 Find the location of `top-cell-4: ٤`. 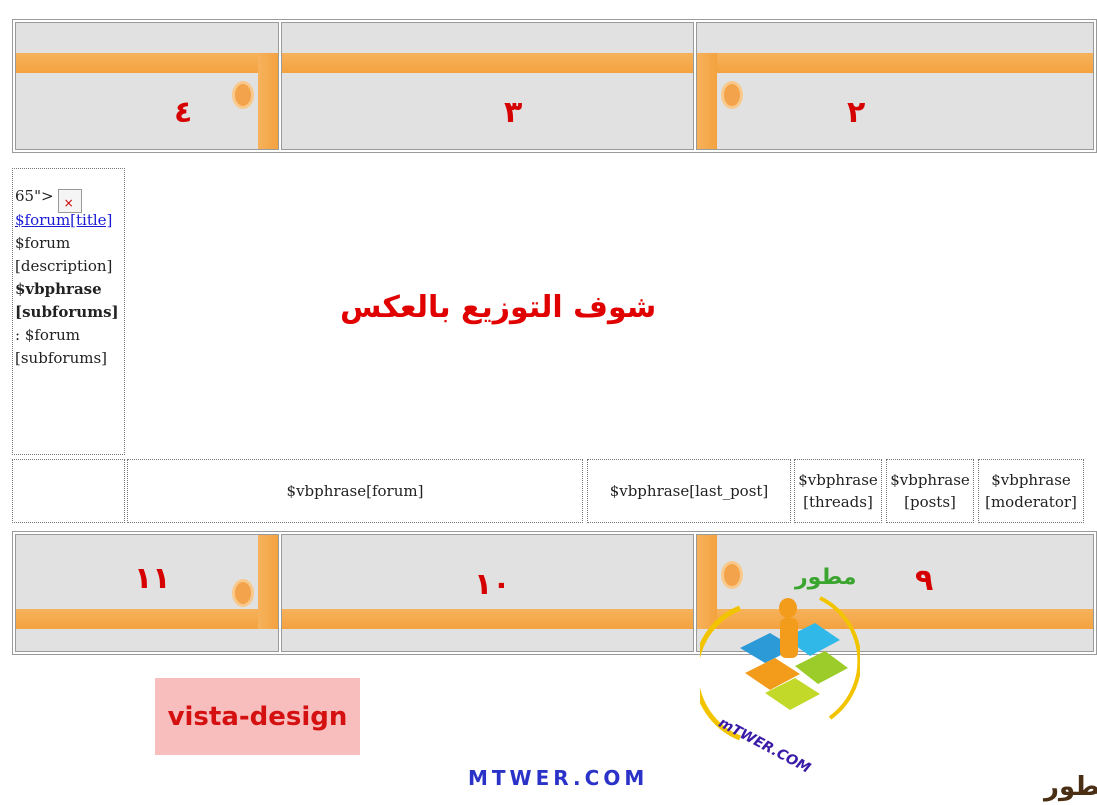

top-cell-4: ٤ is located at coordinates (147, 86).